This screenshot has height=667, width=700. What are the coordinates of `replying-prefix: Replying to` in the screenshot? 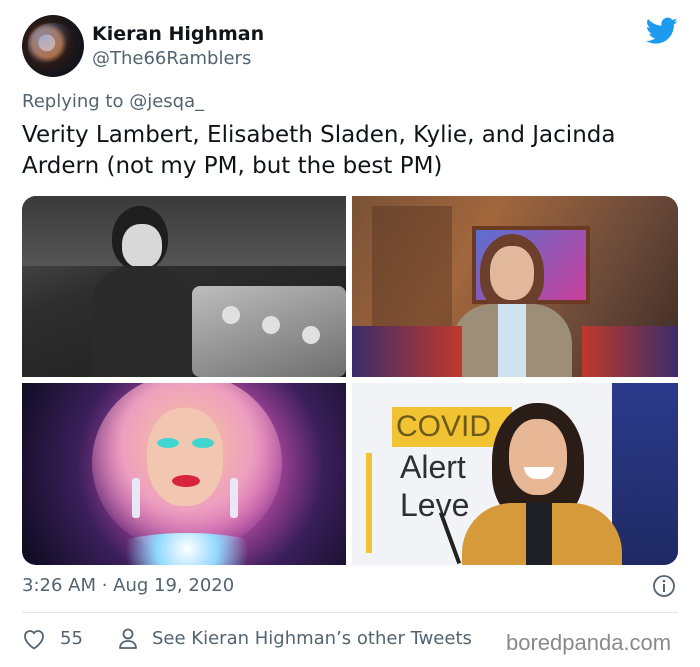 It's located at (76, 101).